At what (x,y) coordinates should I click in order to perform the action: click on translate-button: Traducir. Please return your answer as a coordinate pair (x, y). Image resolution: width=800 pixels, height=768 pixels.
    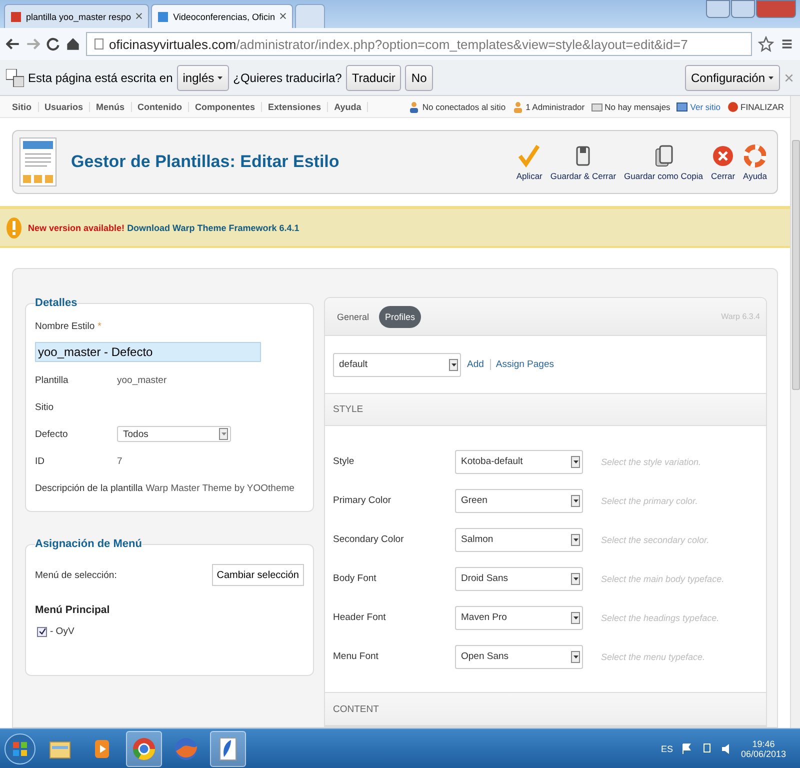
    Looking at the image, I should click on (374, 77).